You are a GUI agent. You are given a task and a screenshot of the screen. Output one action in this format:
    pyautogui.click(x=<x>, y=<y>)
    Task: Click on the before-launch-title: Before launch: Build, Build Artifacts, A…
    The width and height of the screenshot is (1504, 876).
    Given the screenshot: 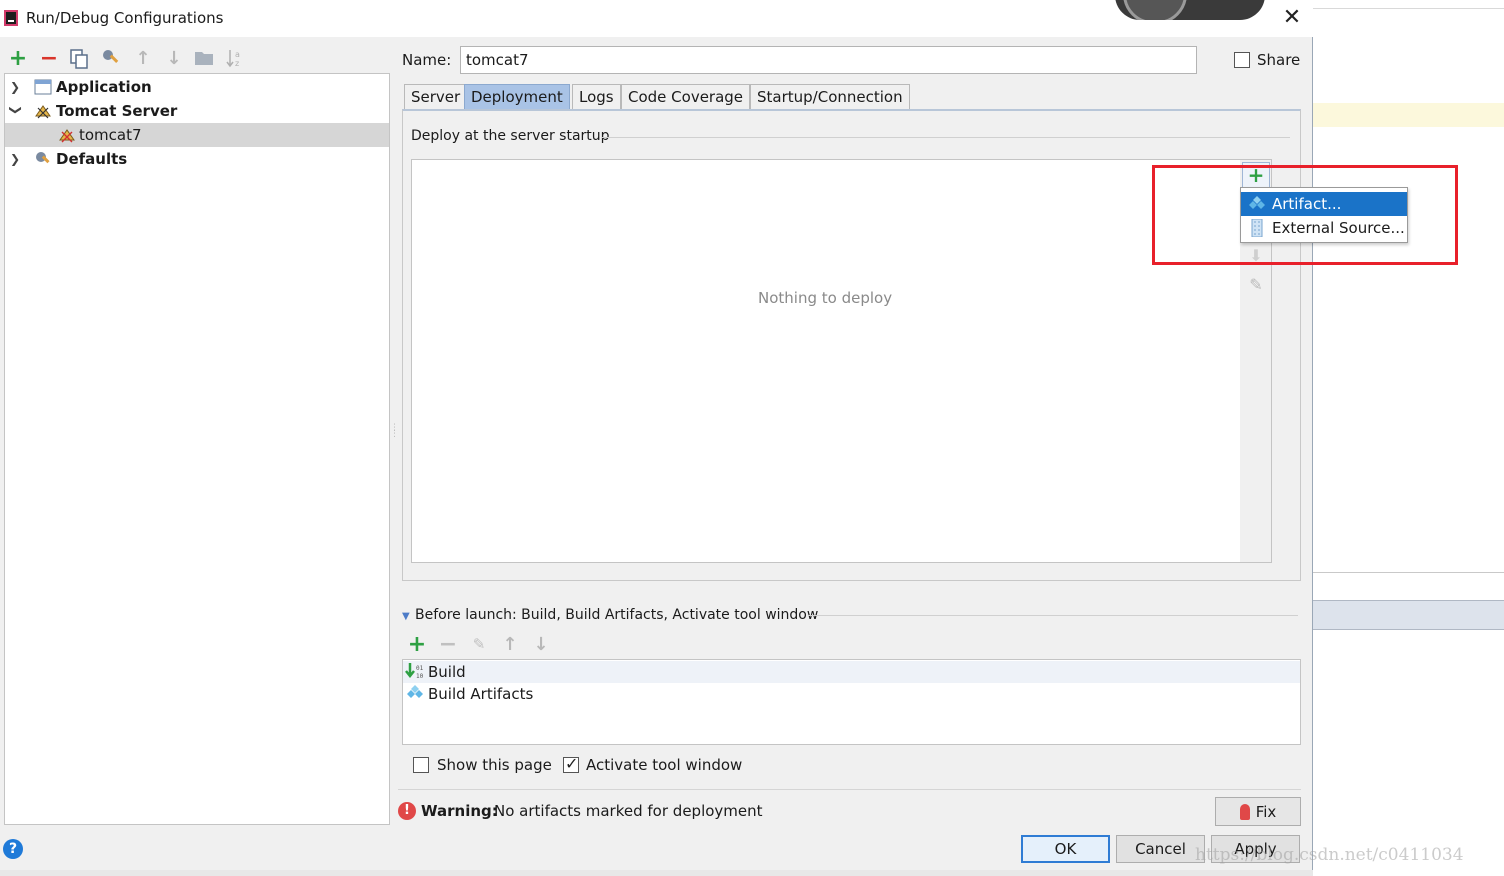 What is the action you would take?
    pyautogui.click(x=616, y=615)
    